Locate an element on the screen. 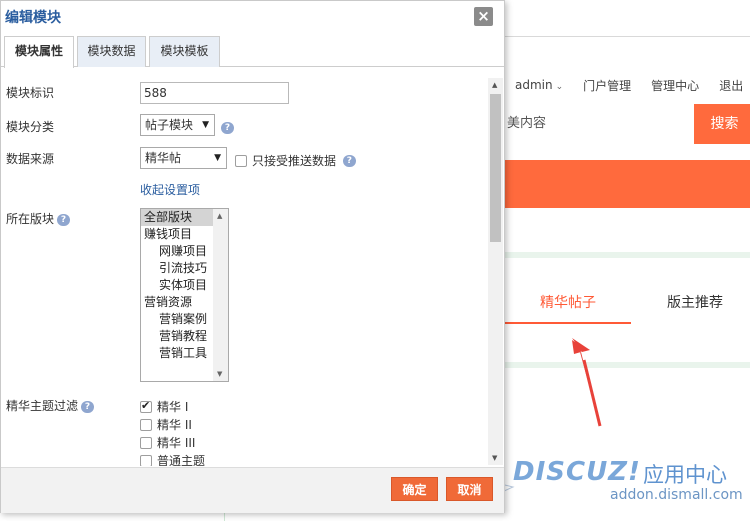 The height and width of the screenshot is (521, 750). tab-module-properties: 模块属性 is located at coordinates (39, 52).